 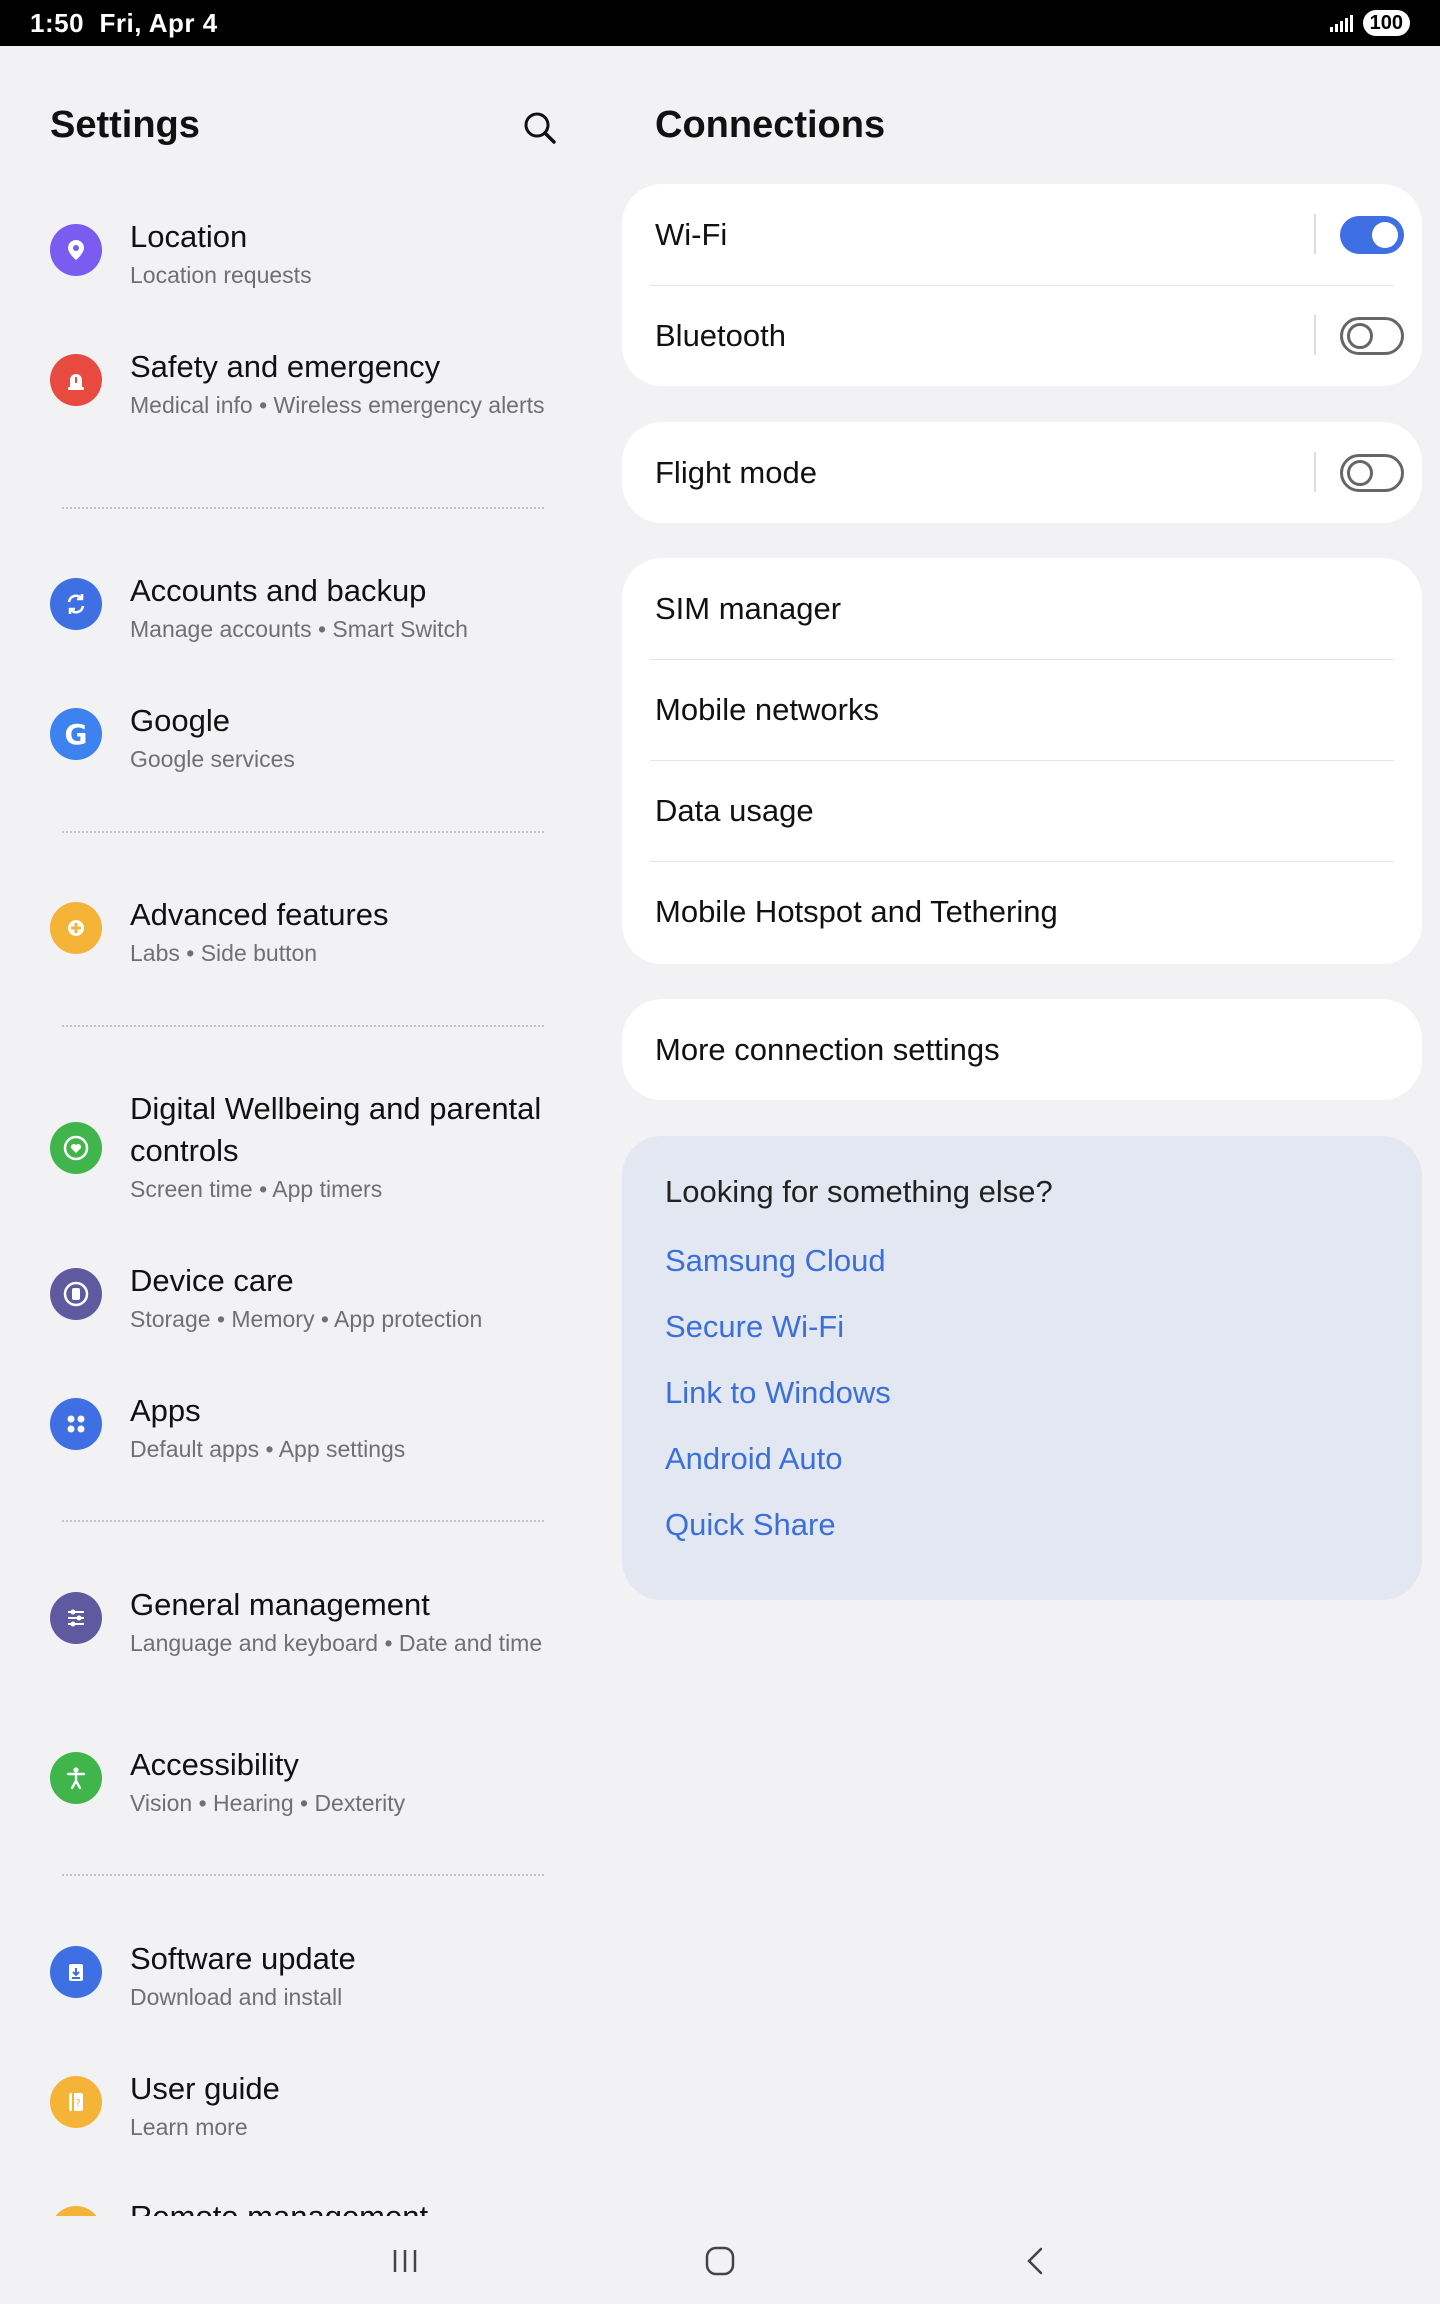 What do you see at coordinates (214, 1764) in the screenshot?
I see `menu-item-title: Accessibility` at bounding box center [214, 1764].